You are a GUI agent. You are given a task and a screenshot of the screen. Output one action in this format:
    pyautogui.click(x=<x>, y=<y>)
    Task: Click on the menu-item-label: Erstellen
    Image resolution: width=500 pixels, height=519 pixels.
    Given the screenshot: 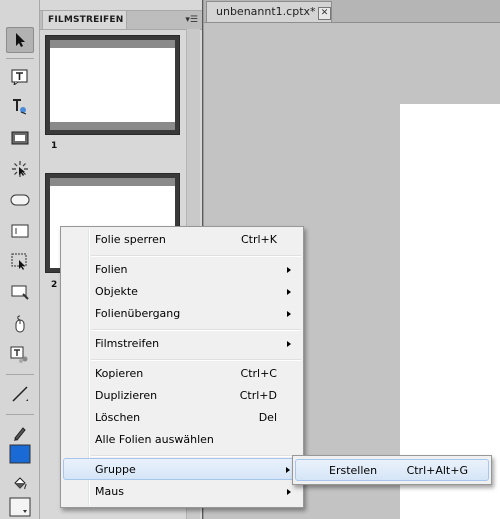 What is the action you would take?
    pyautogui.click(x=353, y=470)
    